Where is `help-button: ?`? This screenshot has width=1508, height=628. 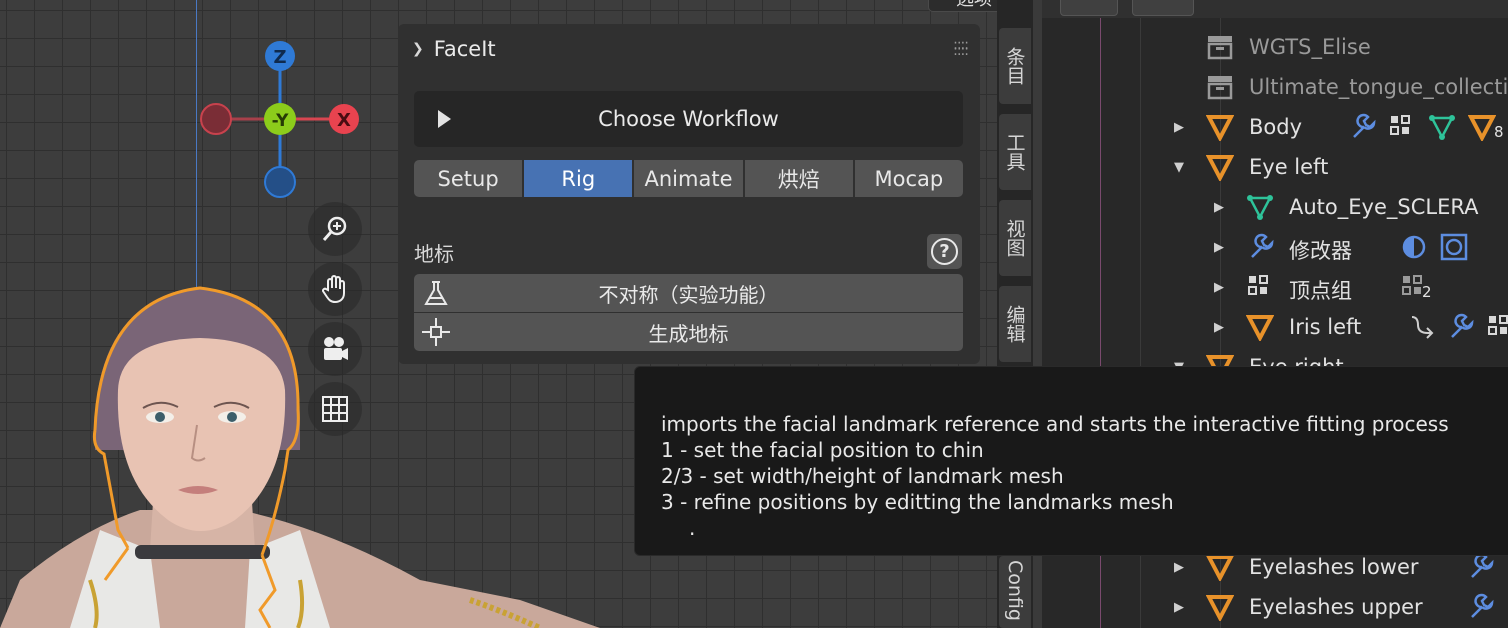
help-button: ? is located at coordinates (944, 251).